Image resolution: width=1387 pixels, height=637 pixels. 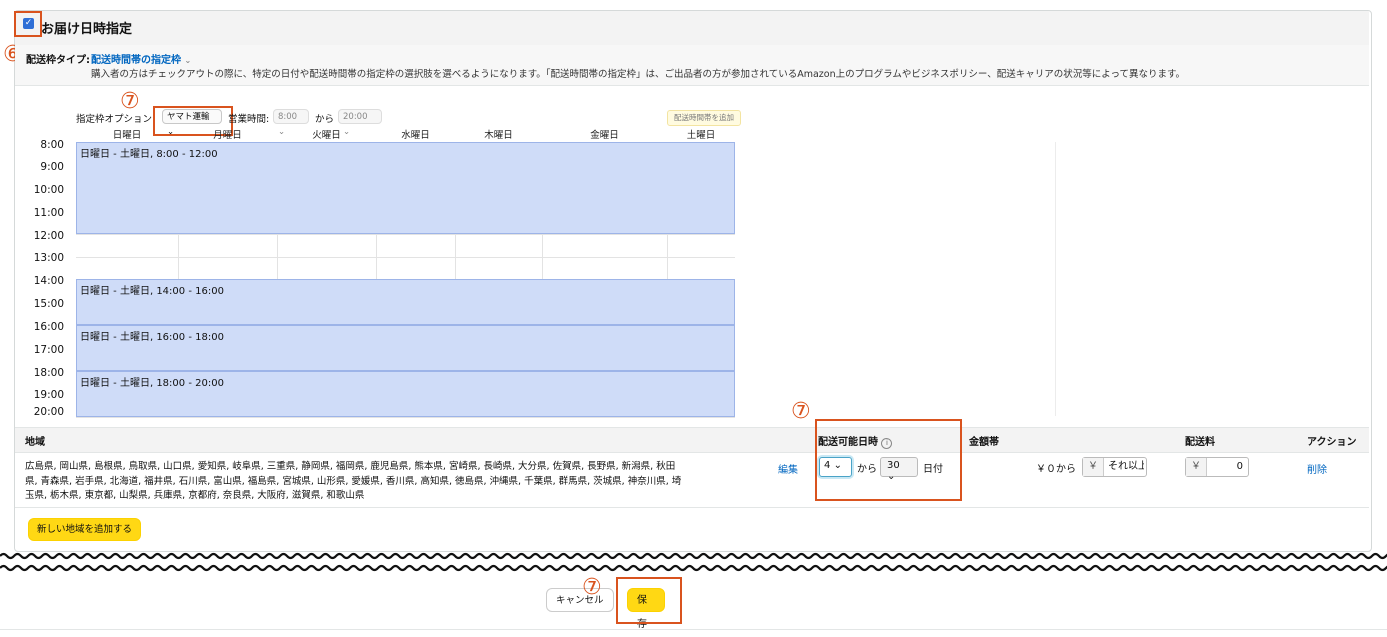 What do you see at coordinates (893, 465) in the screenshot?
I see `to-days-value: 30` at bounding box center [893, 465].